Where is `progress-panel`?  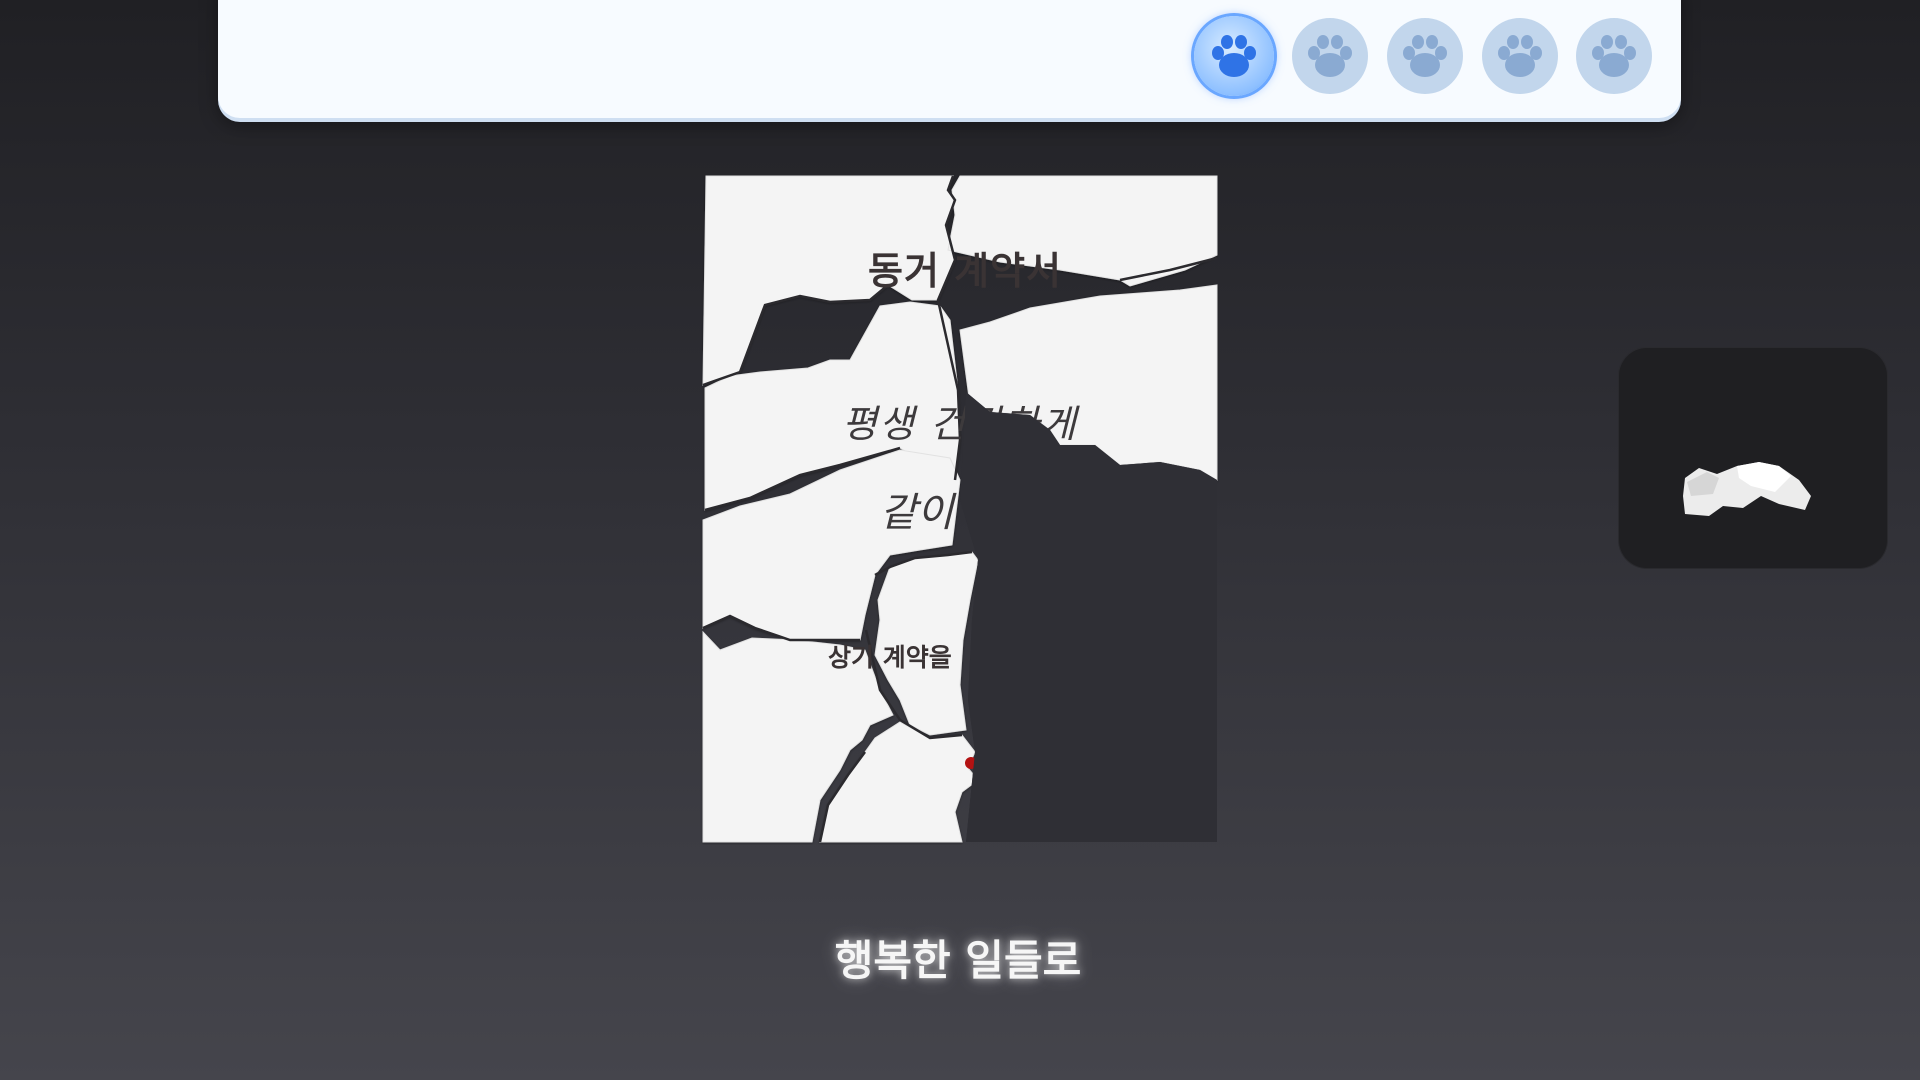
progress-panel is located at coordinates (949, 59).